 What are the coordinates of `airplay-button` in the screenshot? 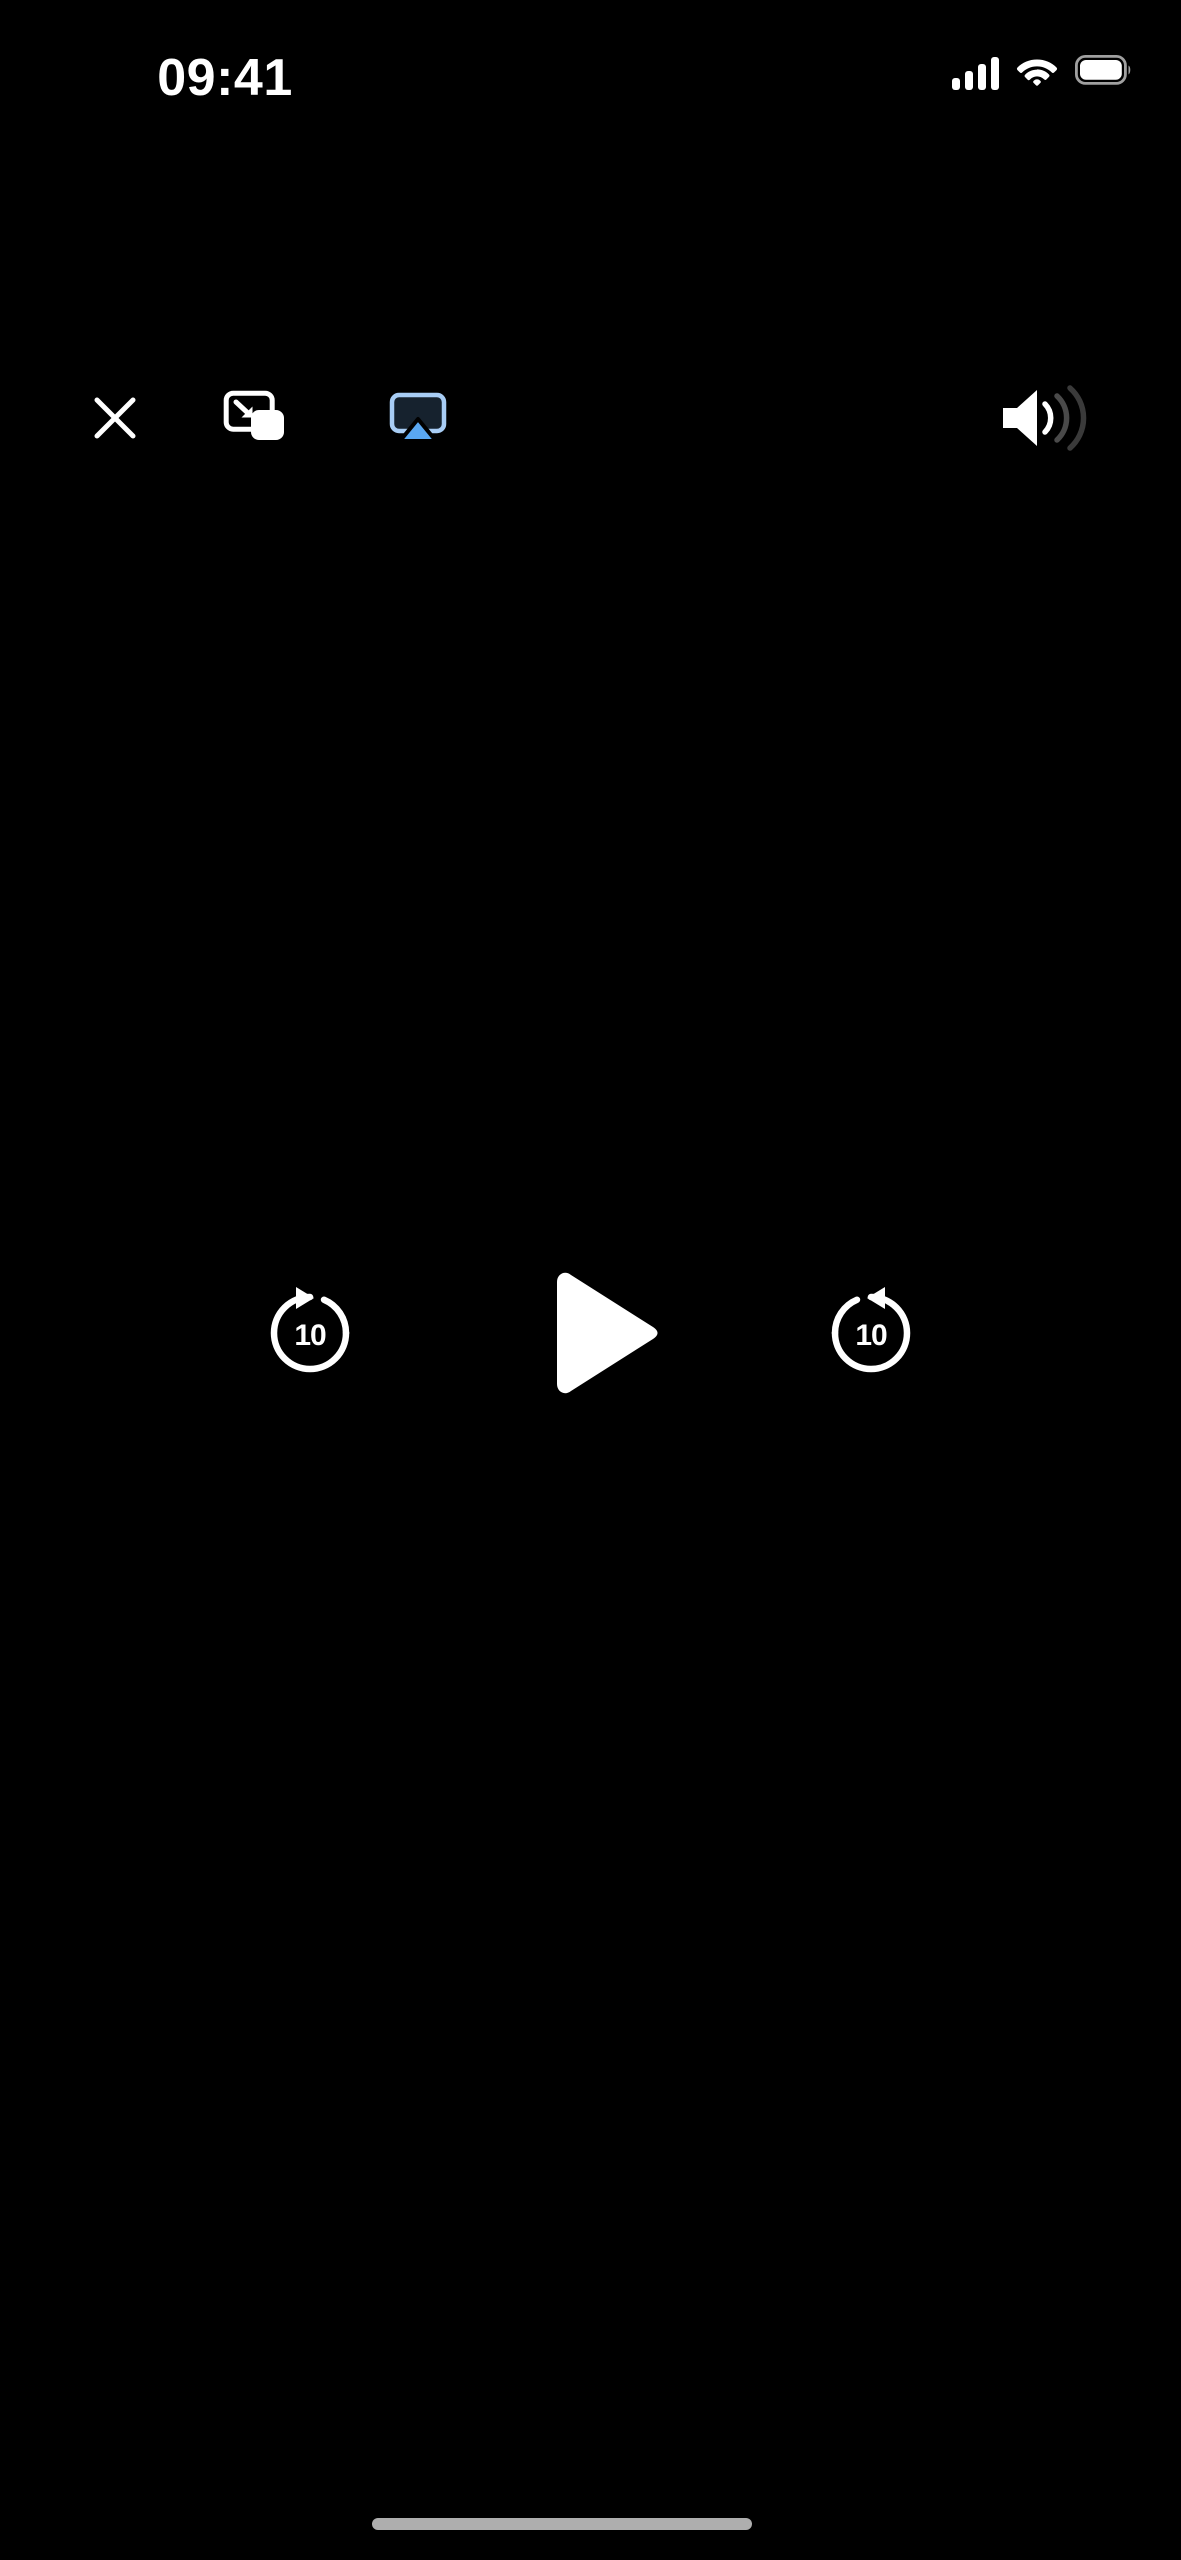 It's located at (418, 420).